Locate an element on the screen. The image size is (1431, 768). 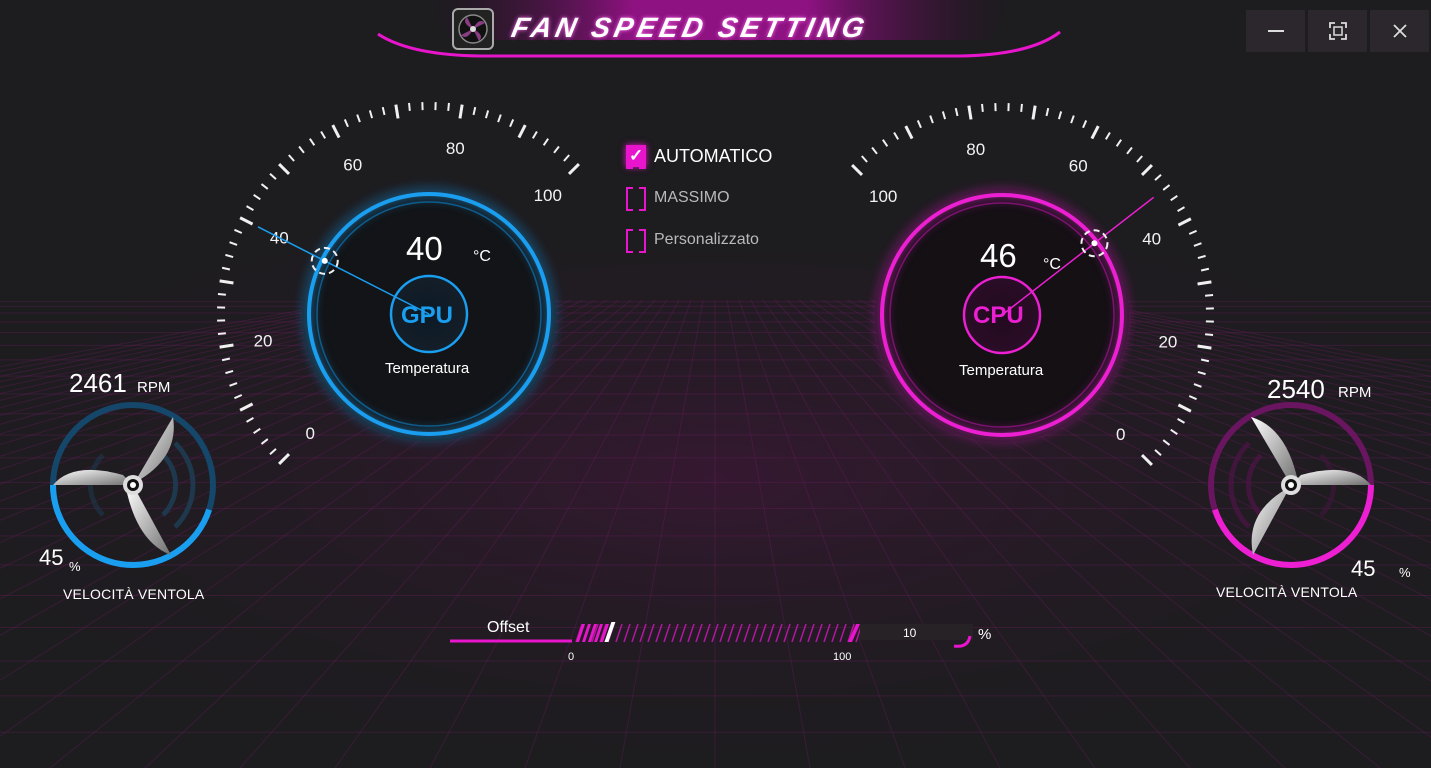
right-fan-percent-value: 45 is located at coordinates (1363, 568).